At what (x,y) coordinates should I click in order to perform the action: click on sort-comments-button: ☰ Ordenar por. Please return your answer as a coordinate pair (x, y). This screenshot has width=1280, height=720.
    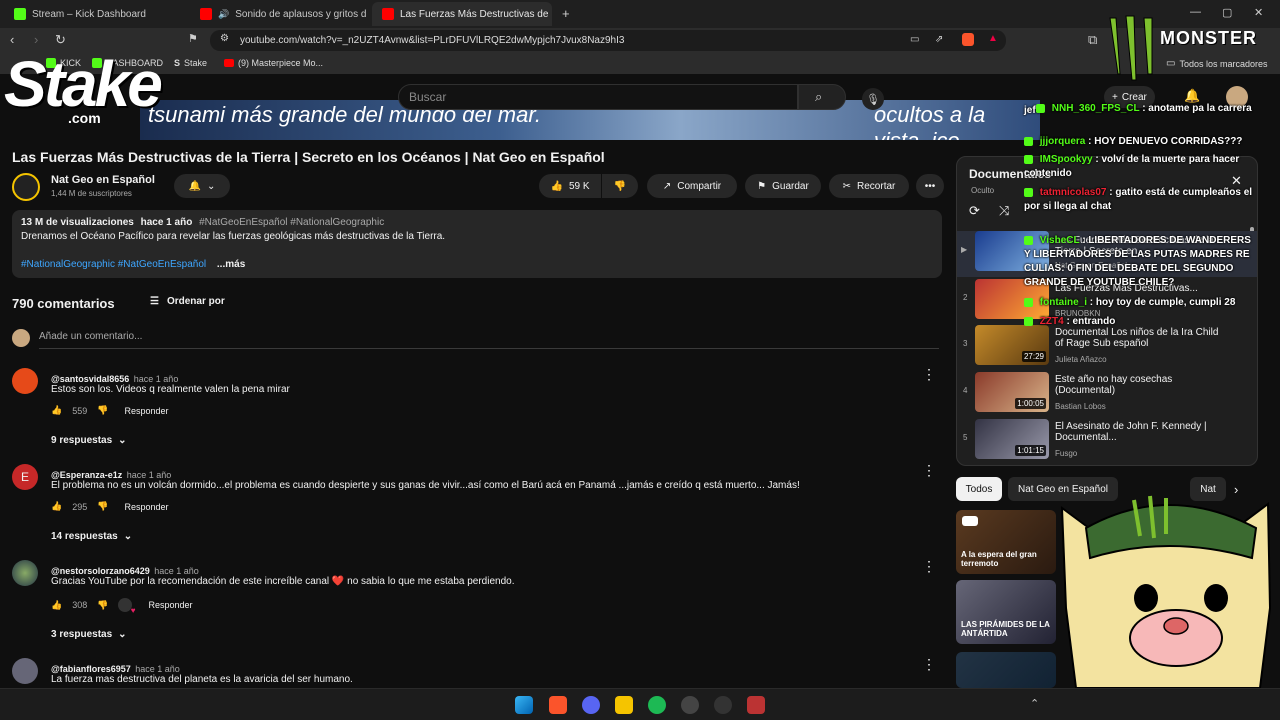
    Looking at the image, I should click on (187, 301).